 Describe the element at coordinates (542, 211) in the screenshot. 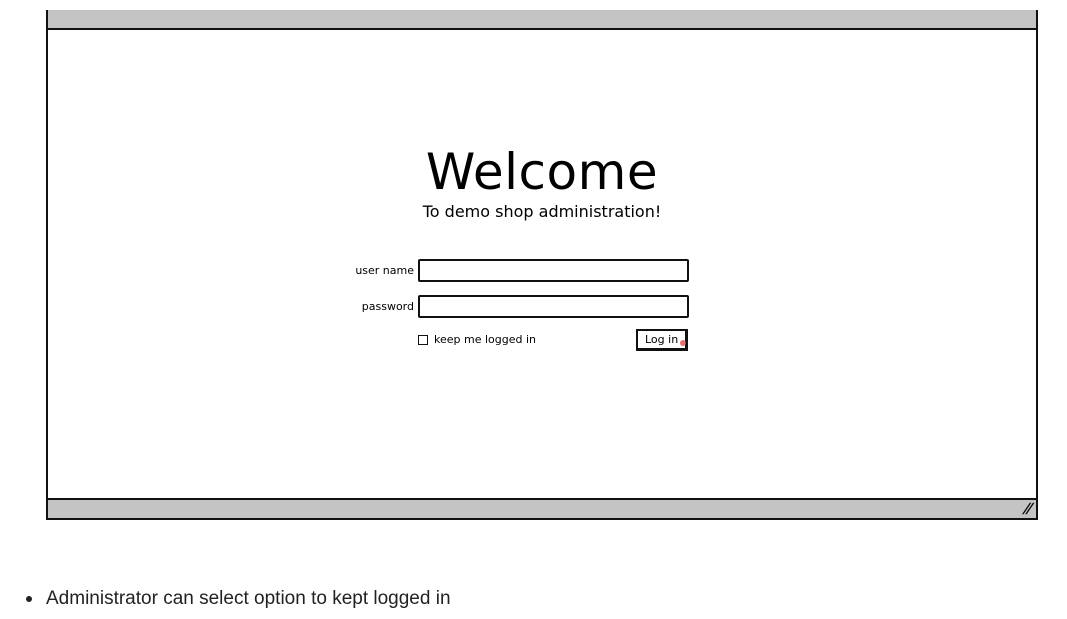

I see `welcome-subtitle: To demo shop administration!` at that location.